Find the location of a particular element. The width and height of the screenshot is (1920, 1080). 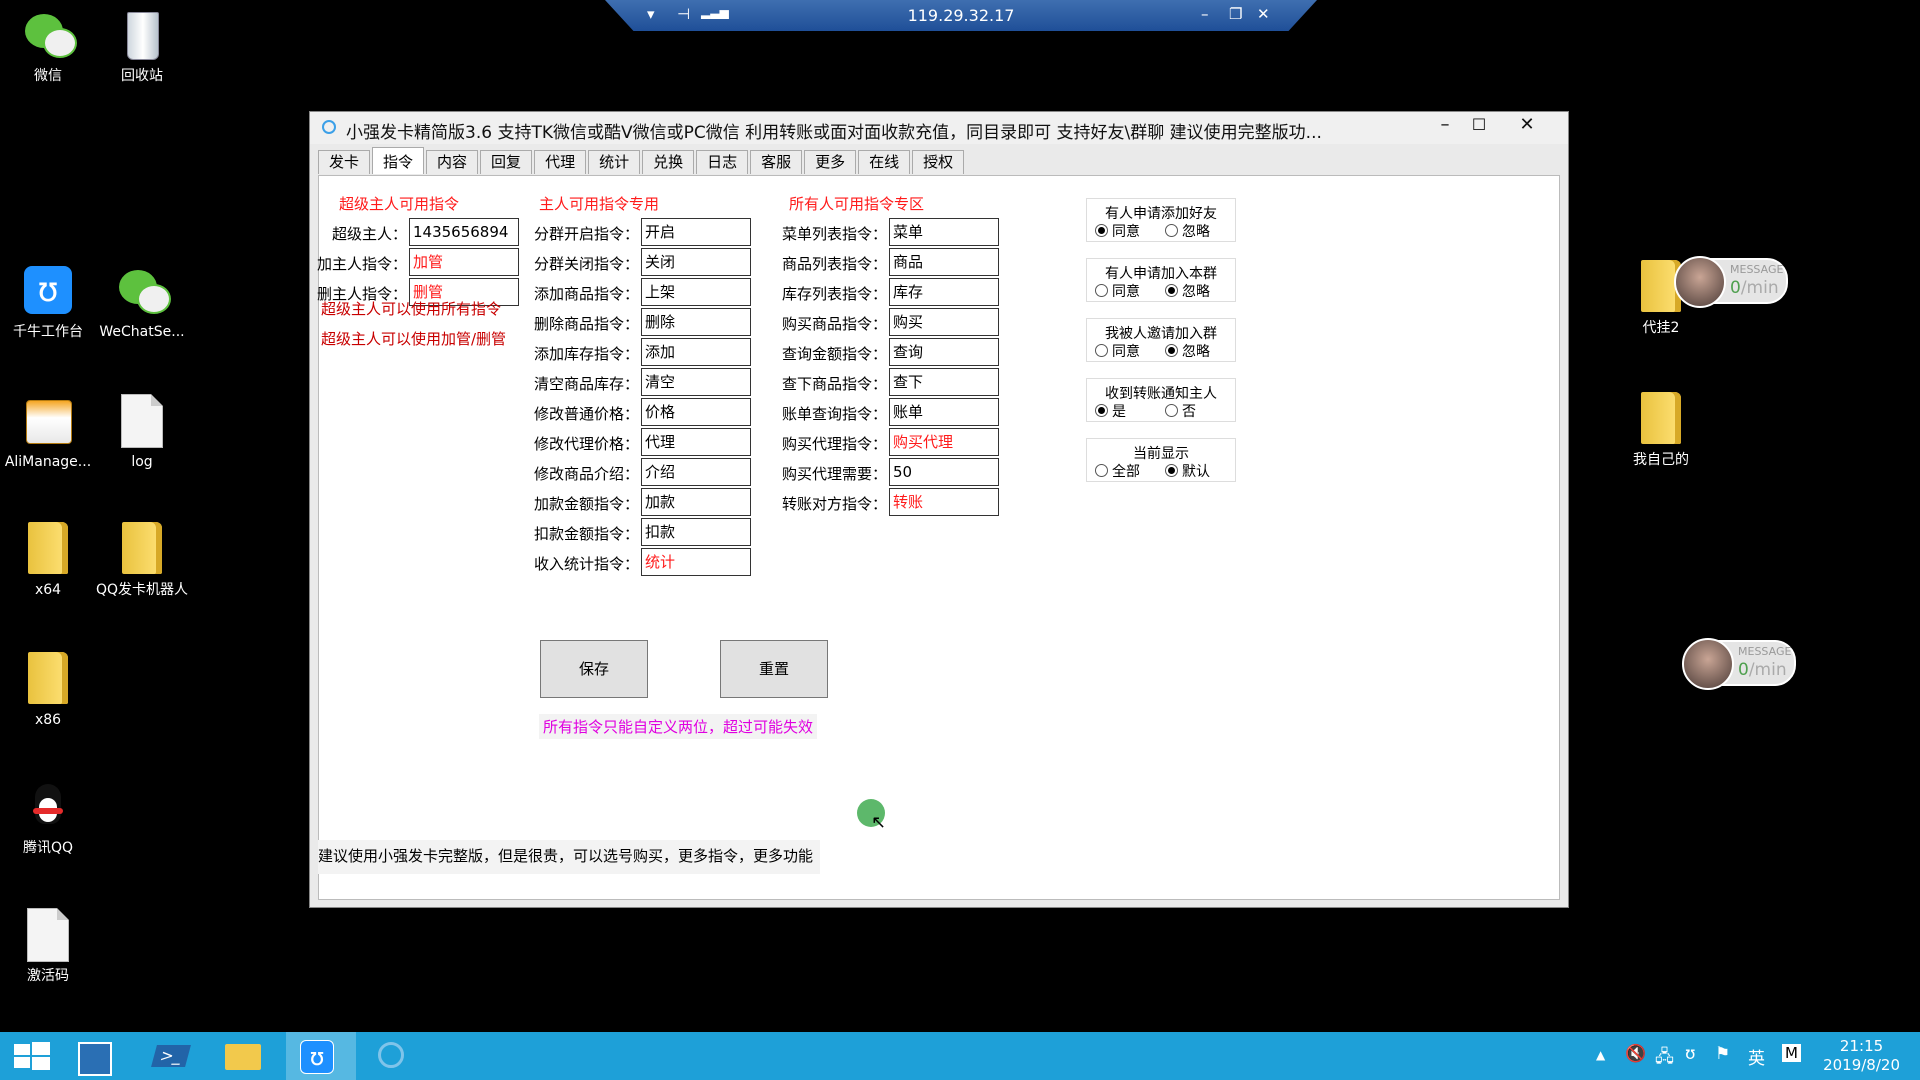

qianniu-taskbar-icon: ʊ is located at coordinates (321, 1056).